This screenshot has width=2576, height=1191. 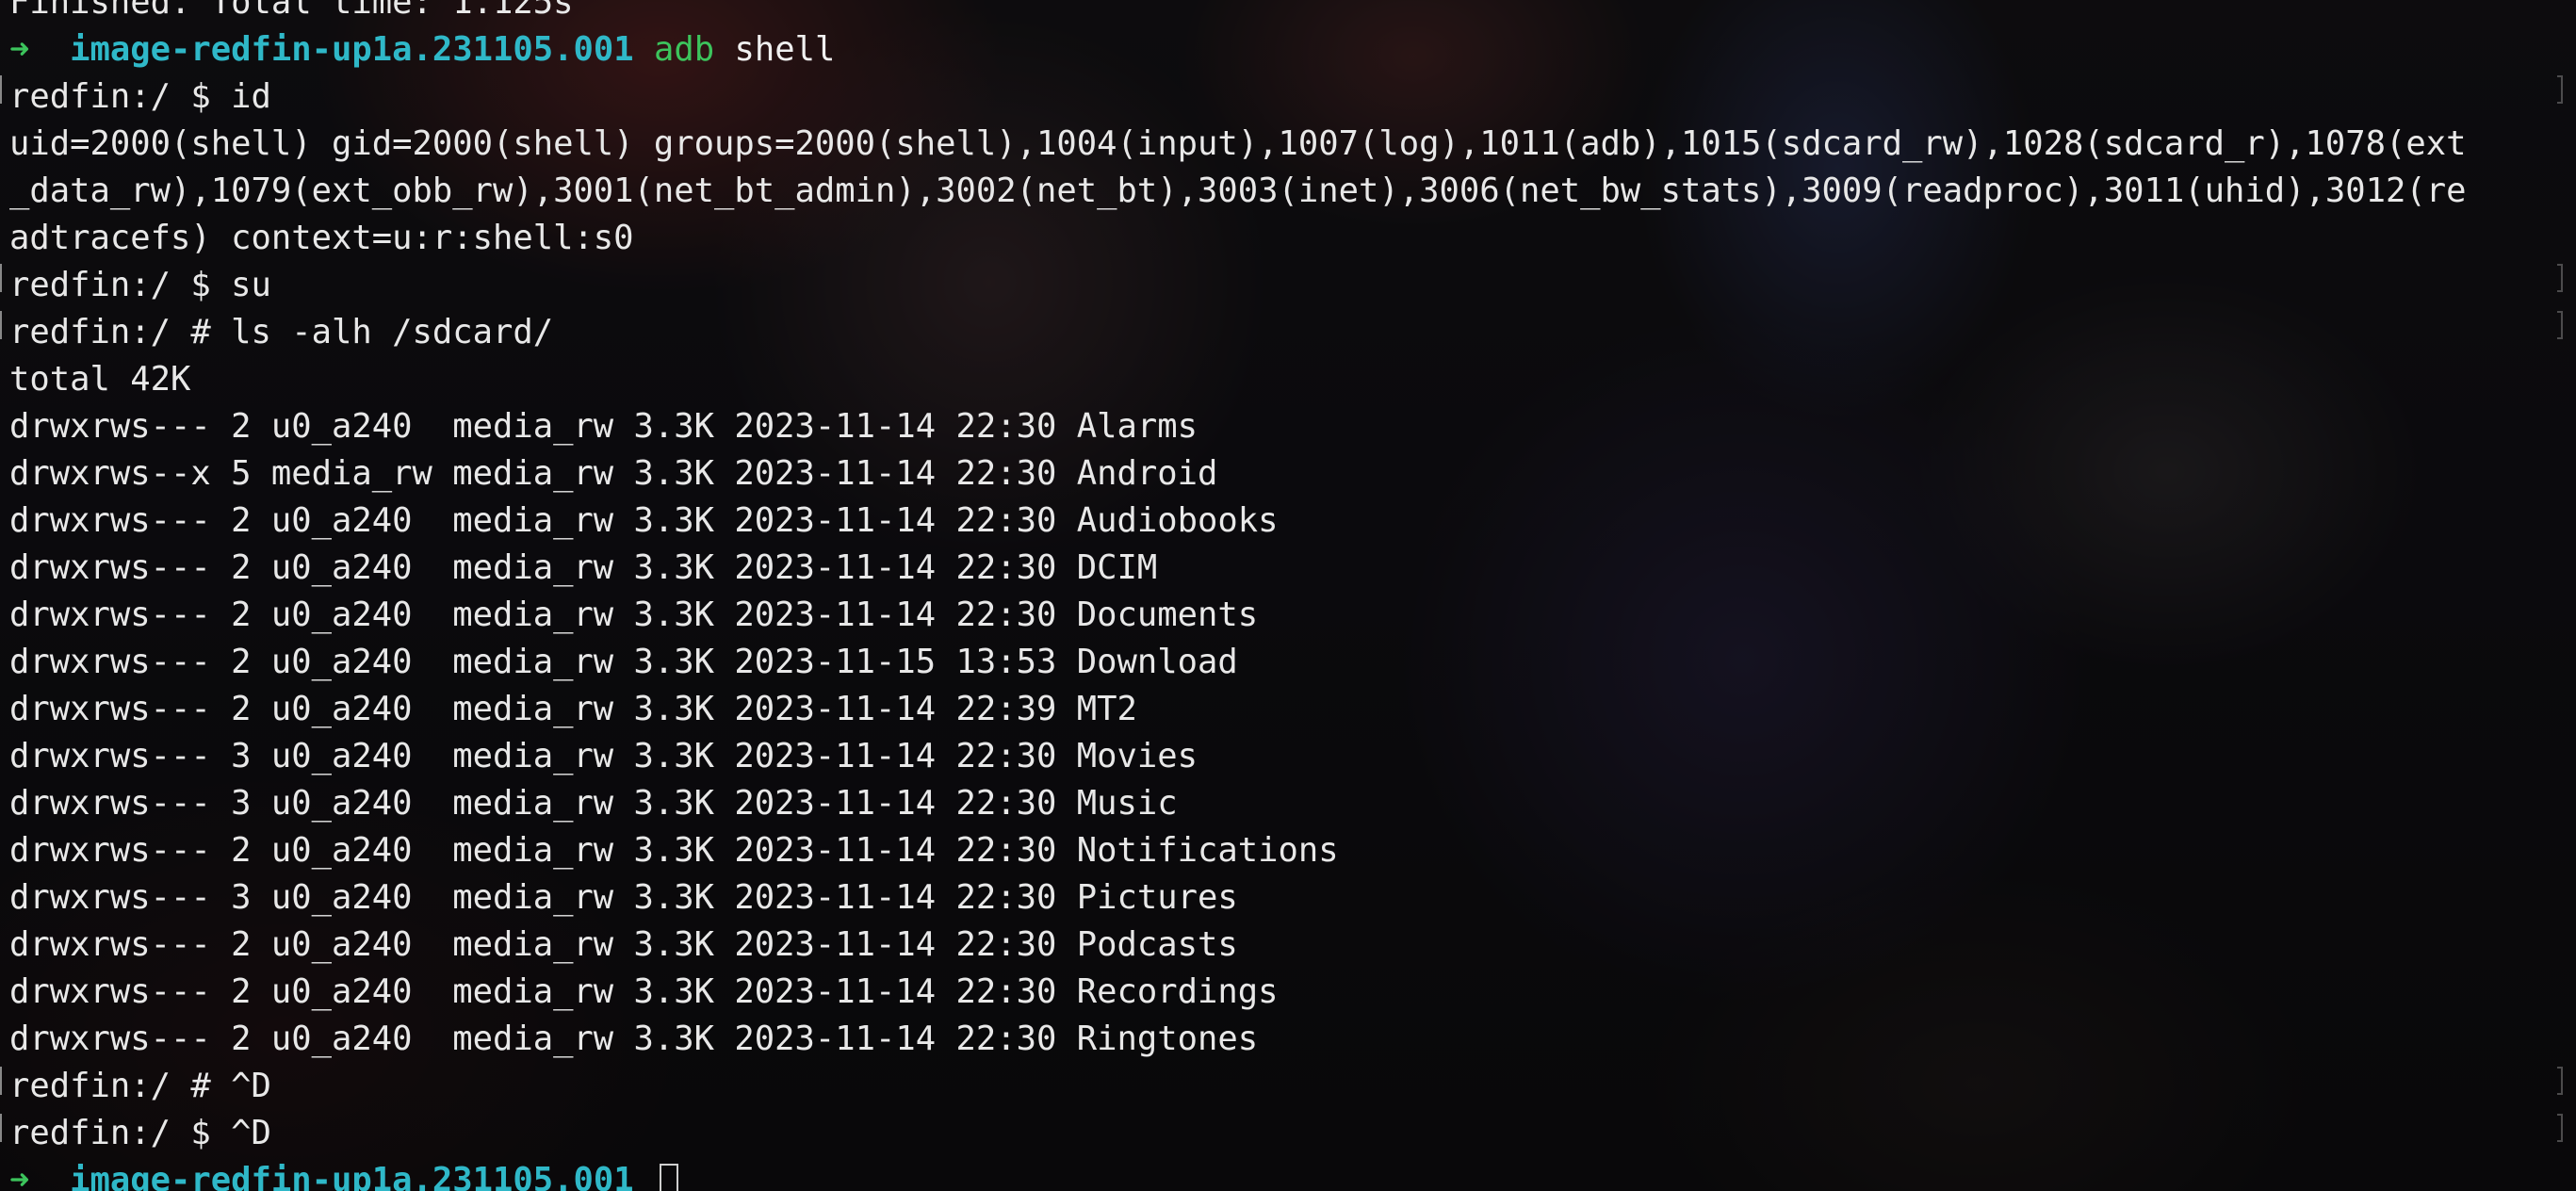 I want to click on command-line: redfin:/ $ su, so click(x=140, y=285).